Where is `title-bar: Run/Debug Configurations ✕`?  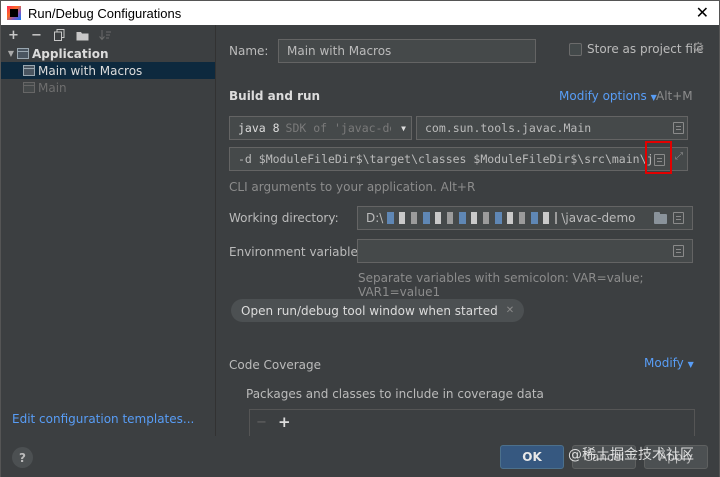
title-bar: Run/Debug Configurations ✕ is located at coordinates (360, 13).